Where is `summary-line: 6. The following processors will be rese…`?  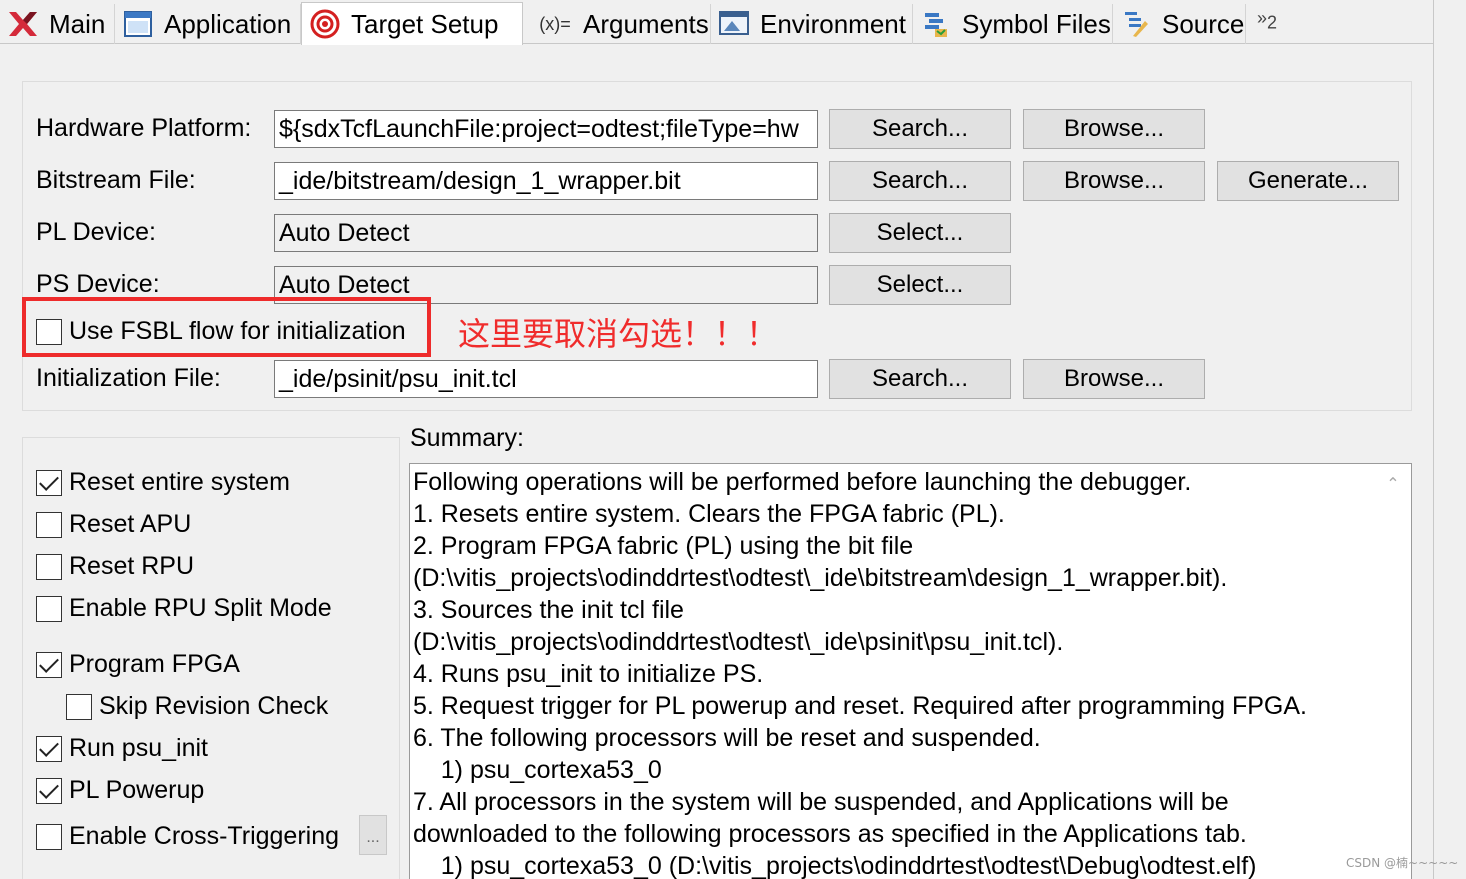 summary-line: 6. The following processors will be rese… is located at coordinates (727, 738).